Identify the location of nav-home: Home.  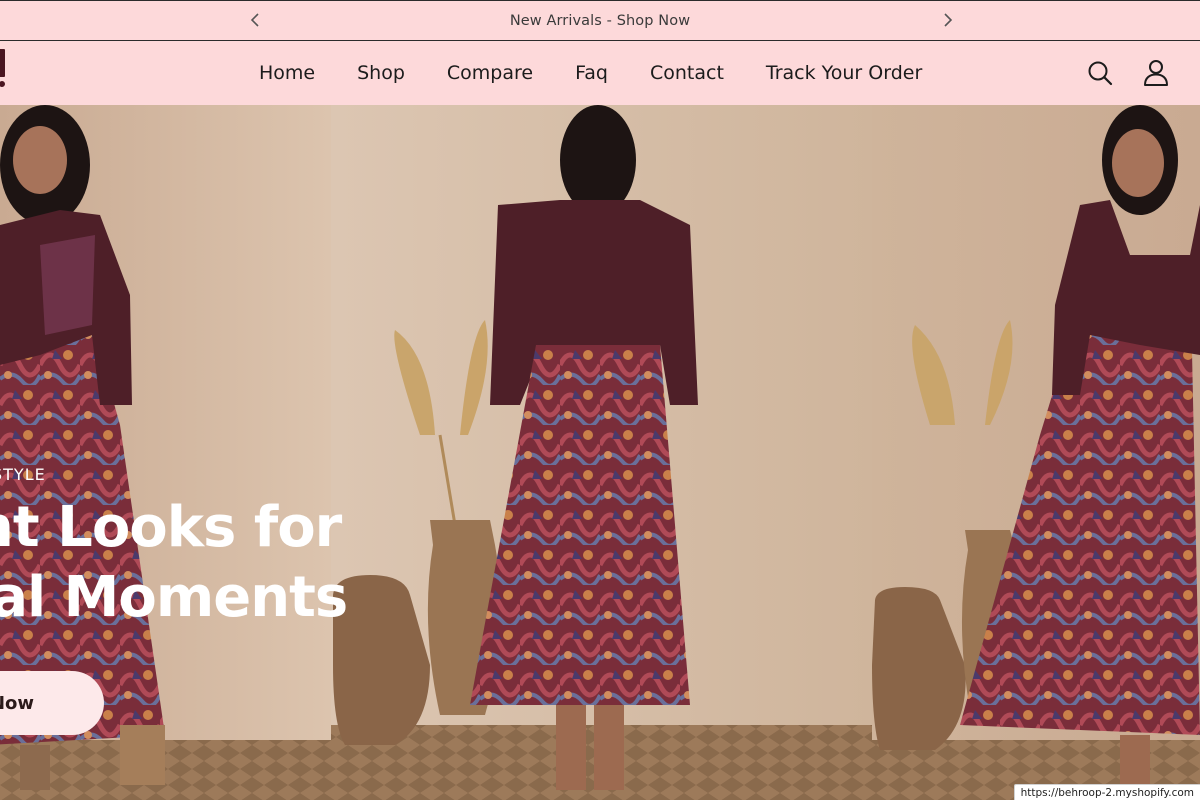
(287, 73).